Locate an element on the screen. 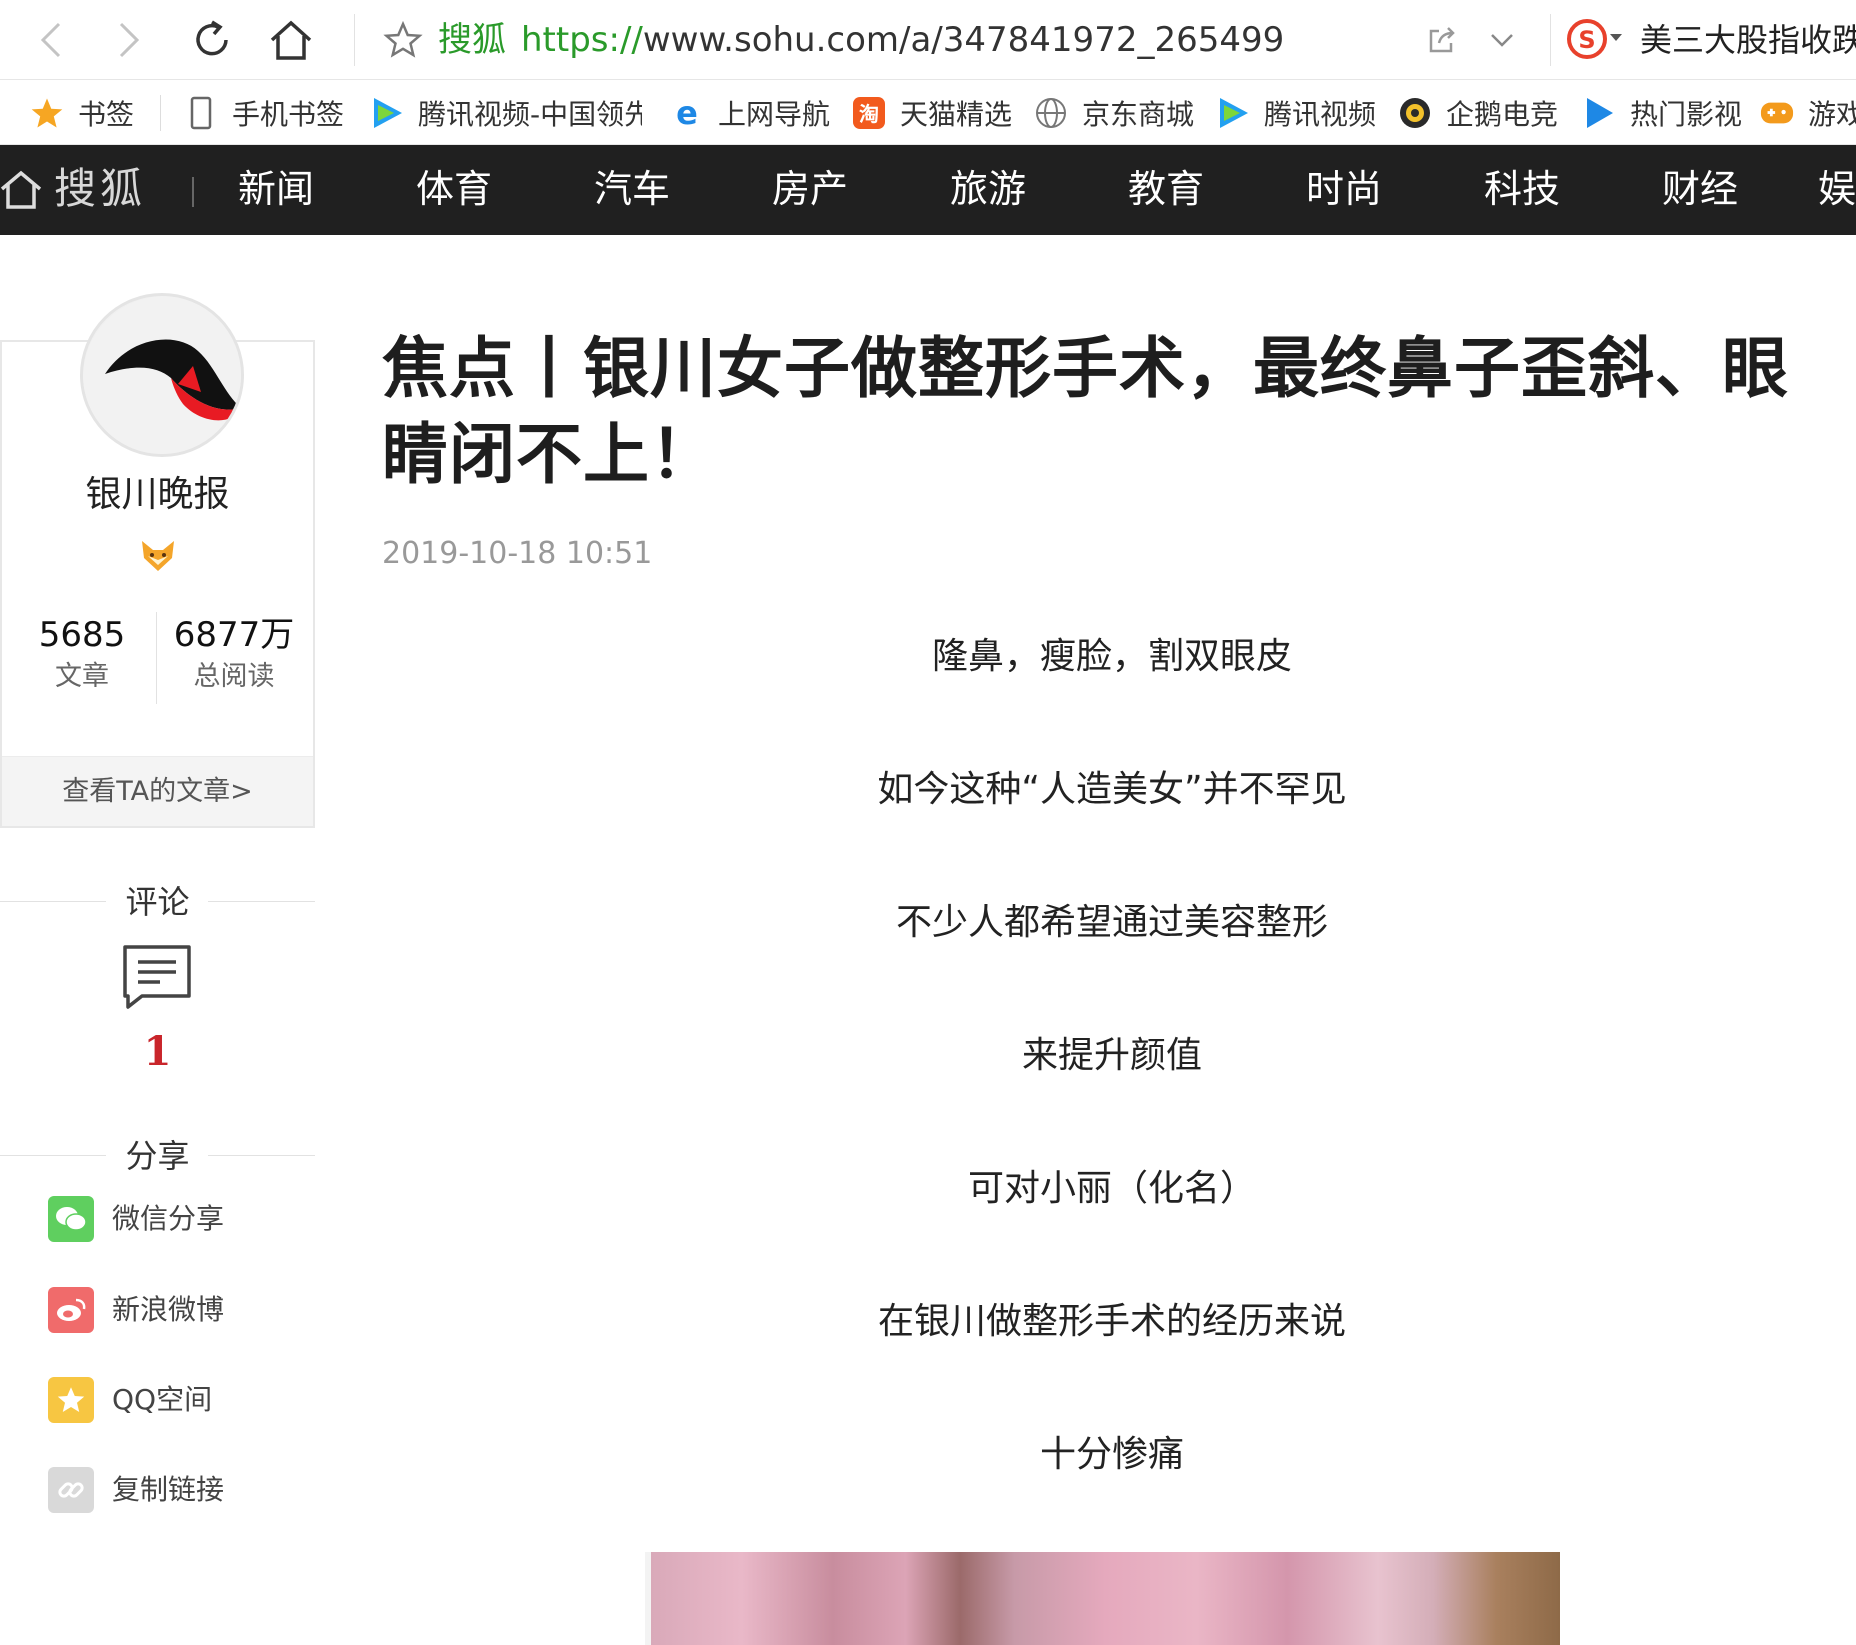 The image size is (1856, 1645). share-qzone-button: QQ空间 is located at coordinates (130, 1400).